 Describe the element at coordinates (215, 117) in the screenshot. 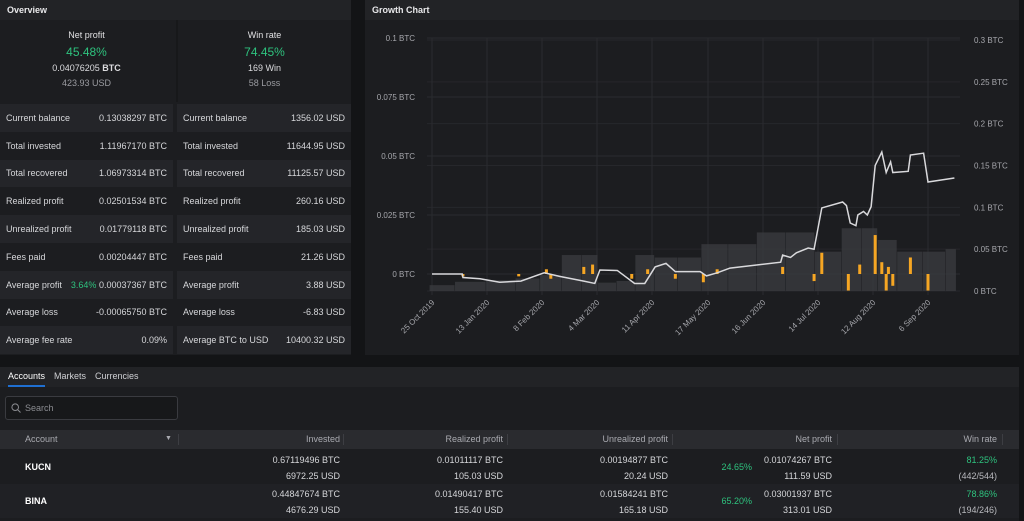

I see `stat-label: Current balance` at that location.